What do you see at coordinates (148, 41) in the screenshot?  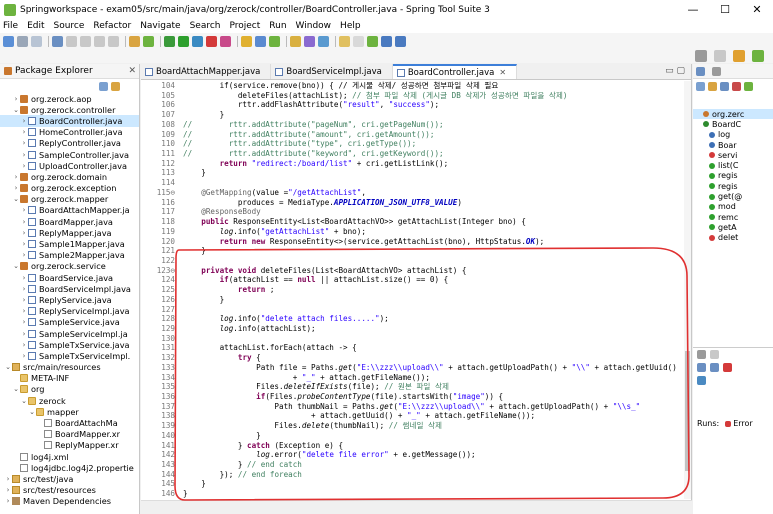 I see `spring-icon` at bounding box center [148, 41].